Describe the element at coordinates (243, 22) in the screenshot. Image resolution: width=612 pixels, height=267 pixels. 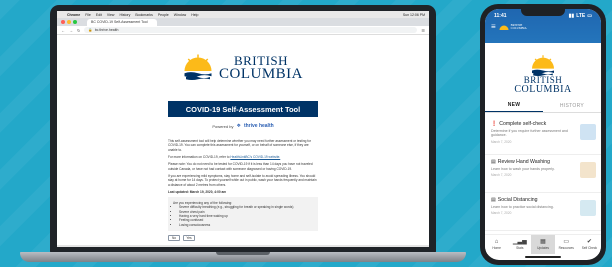
I see `browser-tabbar: BC COVID-19 Self-Assessment Tool` at that location.